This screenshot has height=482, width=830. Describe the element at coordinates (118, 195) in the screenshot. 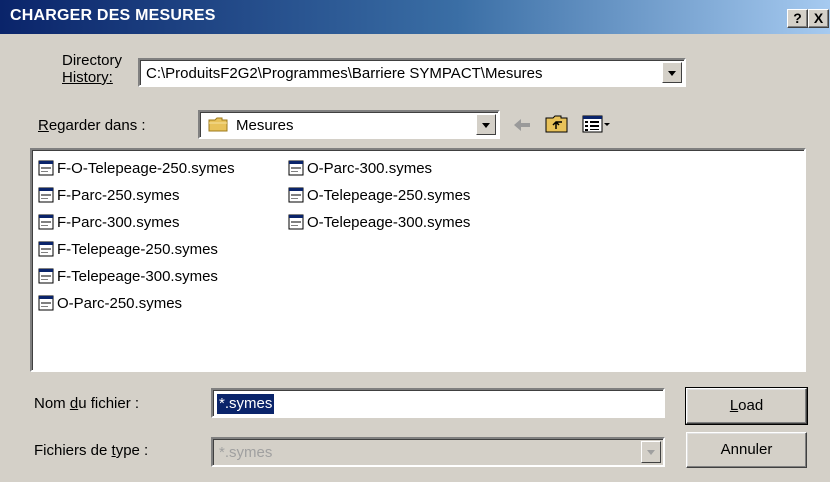

I see `file-name: F-Parc-250.symes` at that location.